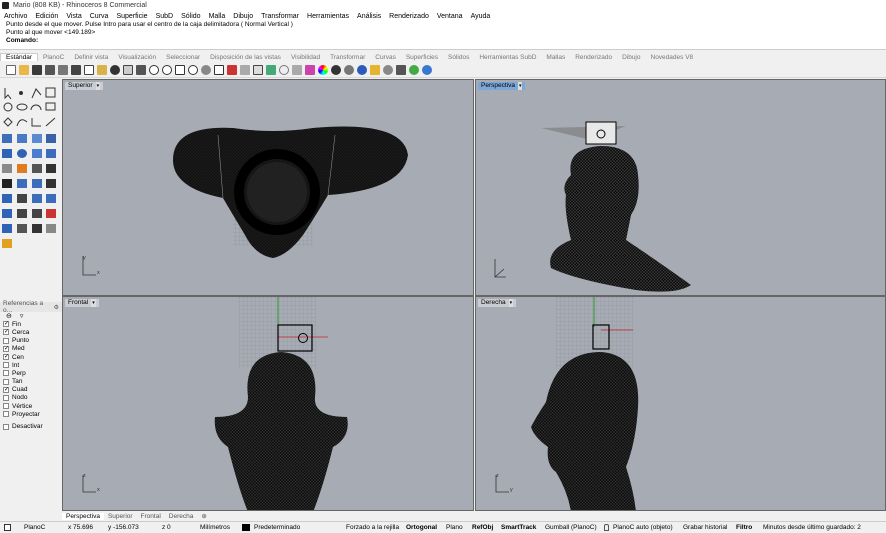  Describe the element at coordinates (31, 324) in the screenshot. I see `osnap-item: ✓ Fin` at that location.